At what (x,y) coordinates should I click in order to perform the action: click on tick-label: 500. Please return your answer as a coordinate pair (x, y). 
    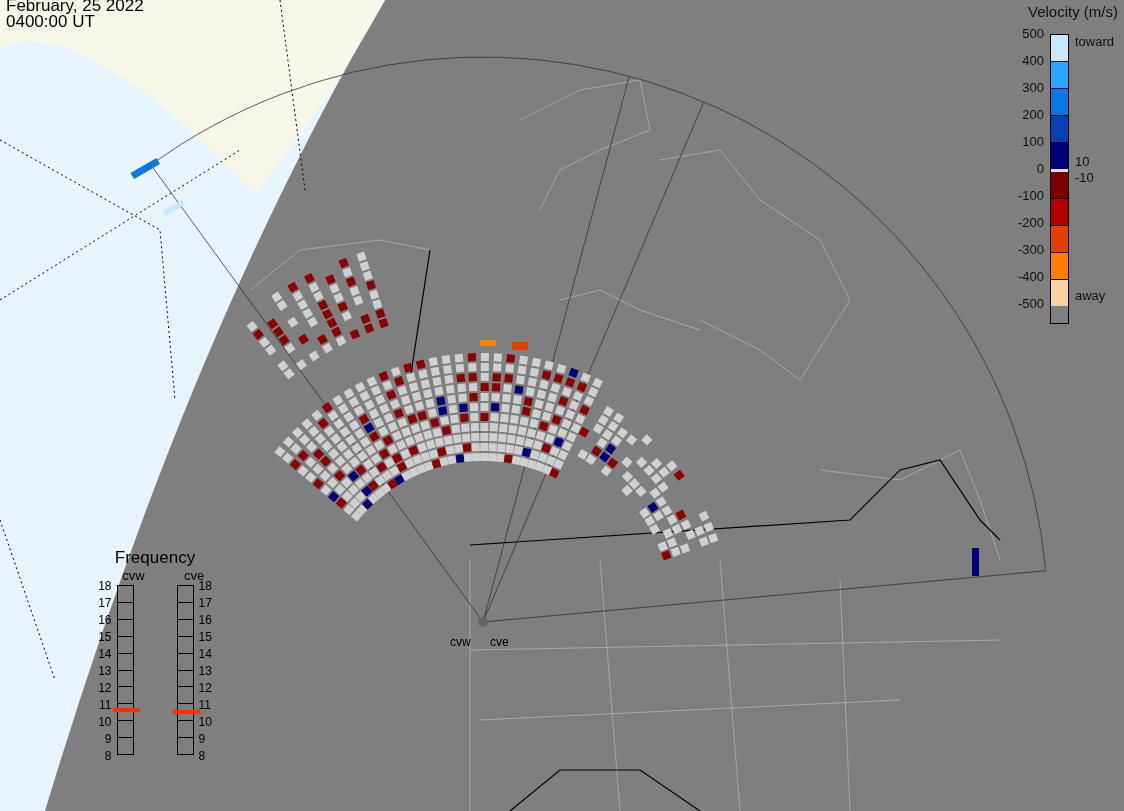
    Looking at the image, I should click on (1033, 35).